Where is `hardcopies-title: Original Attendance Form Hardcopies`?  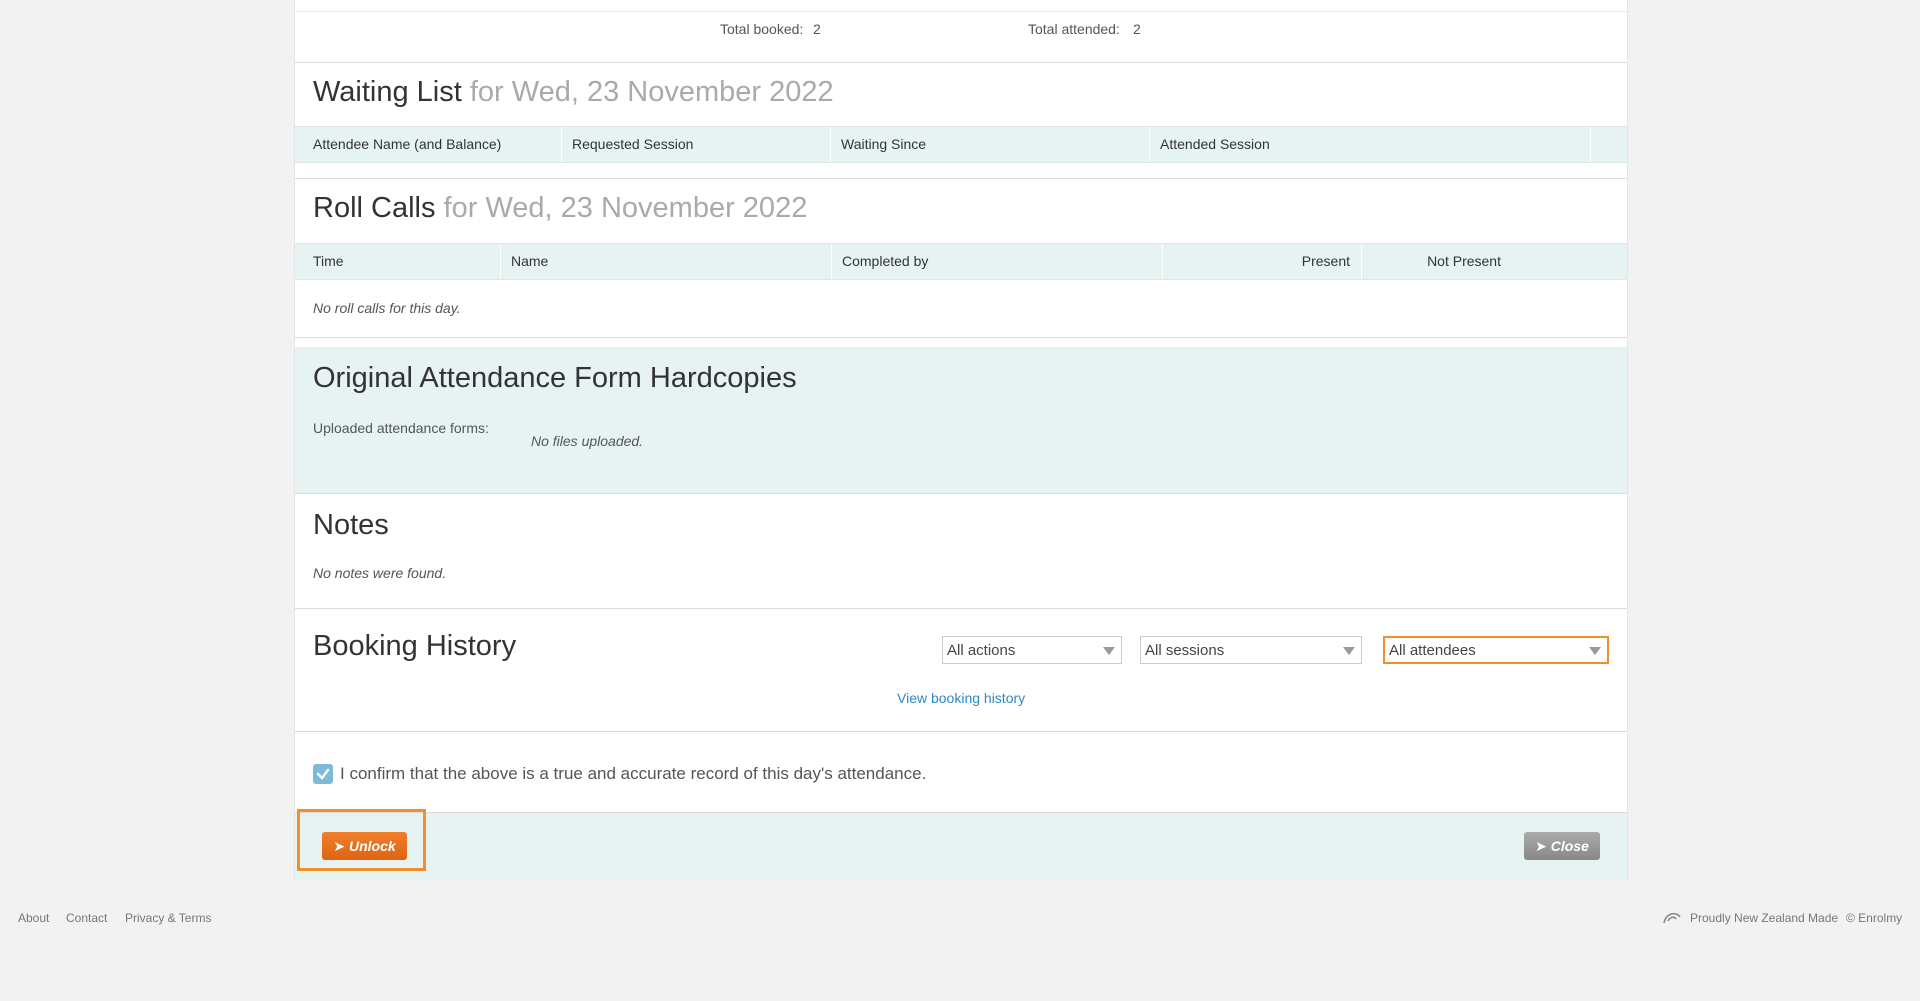 hardcopies-title: Original Attendance Form Hardcopies is located at coordinates (555, 378).